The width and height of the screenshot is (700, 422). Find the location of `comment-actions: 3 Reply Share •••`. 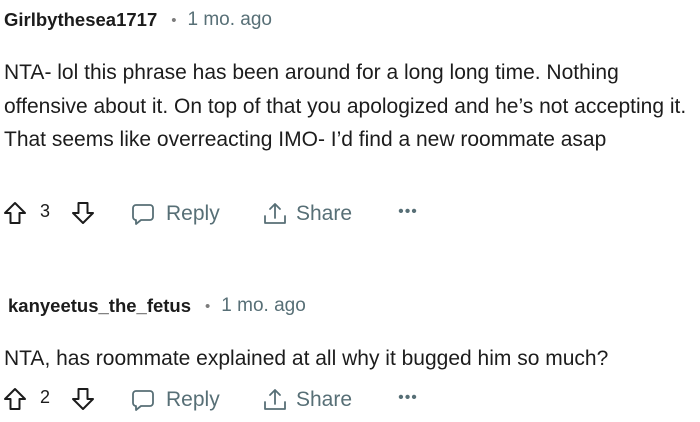

comment-actions: 3 Reply Share ••• is located at coordinates (350, 214).